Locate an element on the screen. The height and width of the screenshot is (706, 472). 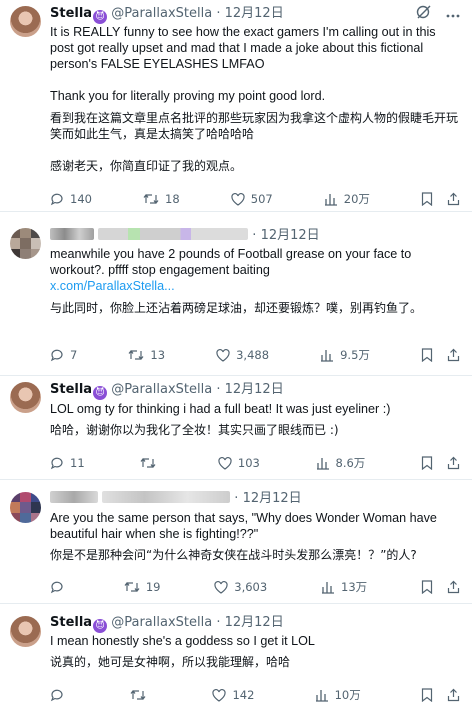
like-button: 142 is located at coordinates (233, 695).